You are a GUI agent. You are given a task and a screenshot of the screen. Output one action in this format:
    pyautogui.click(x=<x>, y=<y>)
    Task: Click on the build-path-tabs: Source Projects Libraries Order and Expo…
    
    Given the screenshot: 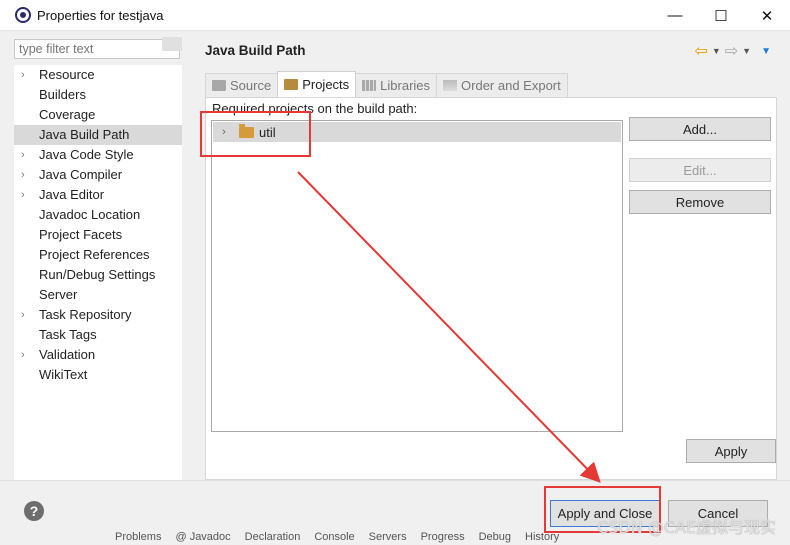 What is the action you would take?
    pyautogui.click(x=386, y=84)
    